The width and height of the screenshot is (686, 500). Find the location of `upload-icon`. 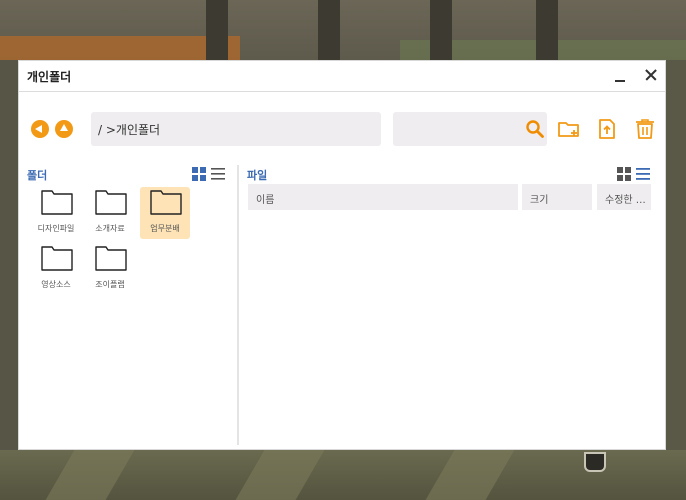

upload-icon is located at coordinates (607, 129).